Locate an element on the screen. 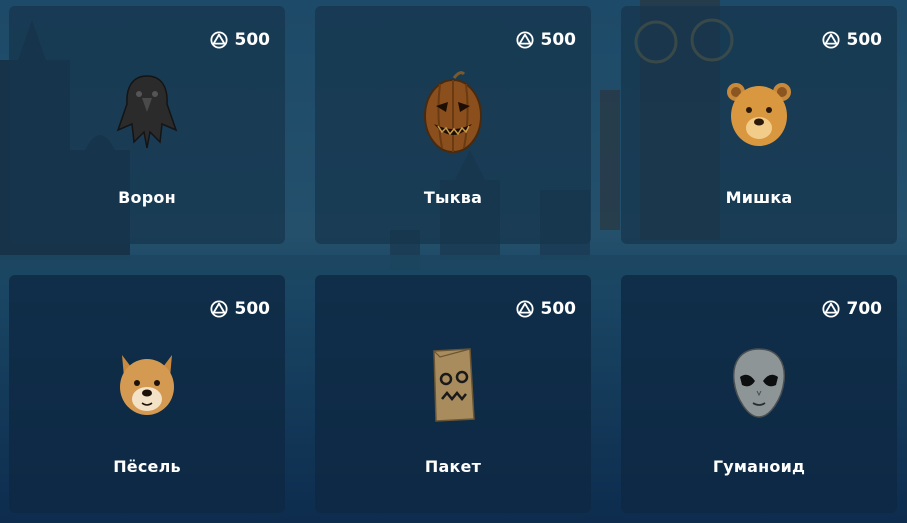  item-card-pumpkin: 500 Тыква is located at coordinates (453, 125).